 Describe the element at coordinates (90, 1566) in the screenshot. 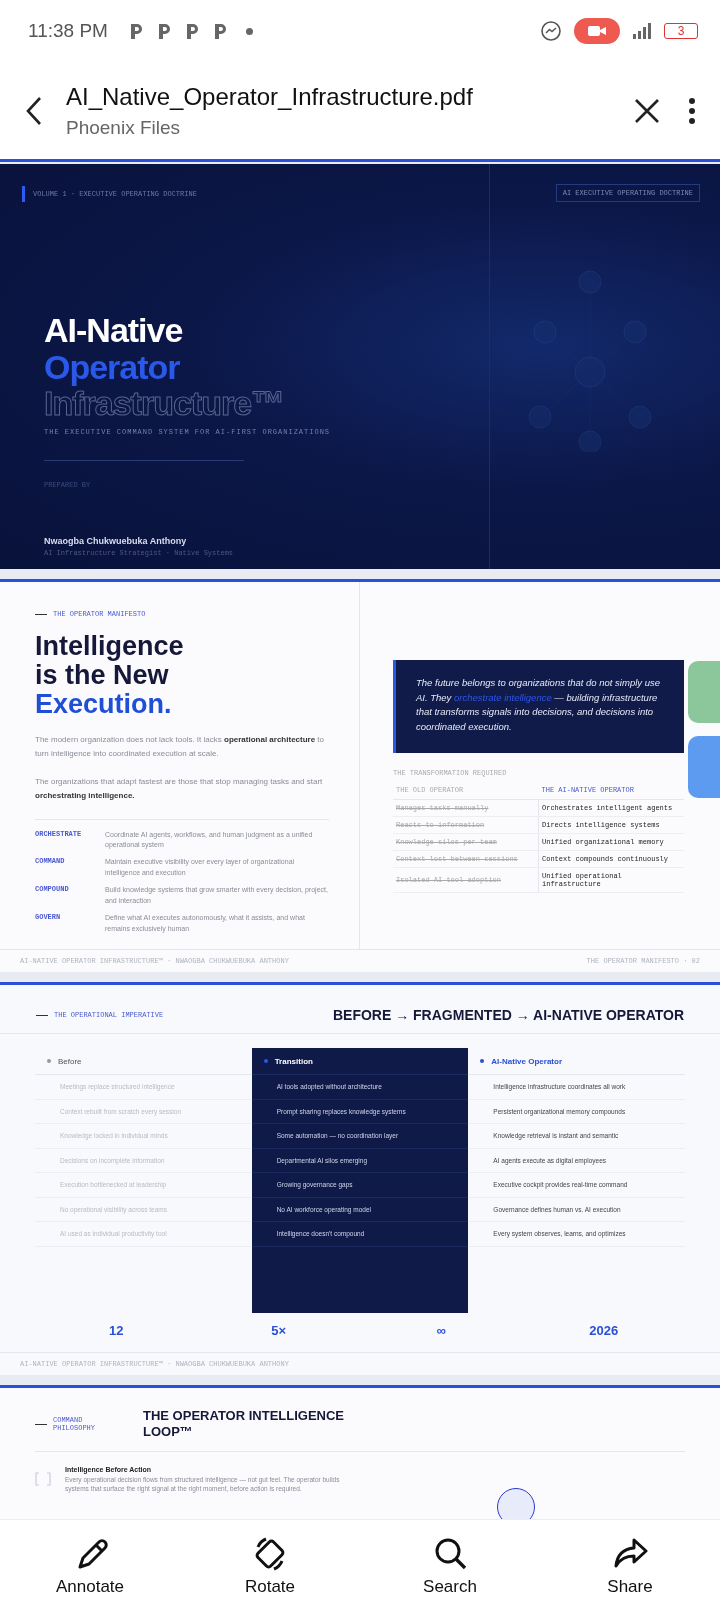

I see `toolbar-button: Annotate` at that location.